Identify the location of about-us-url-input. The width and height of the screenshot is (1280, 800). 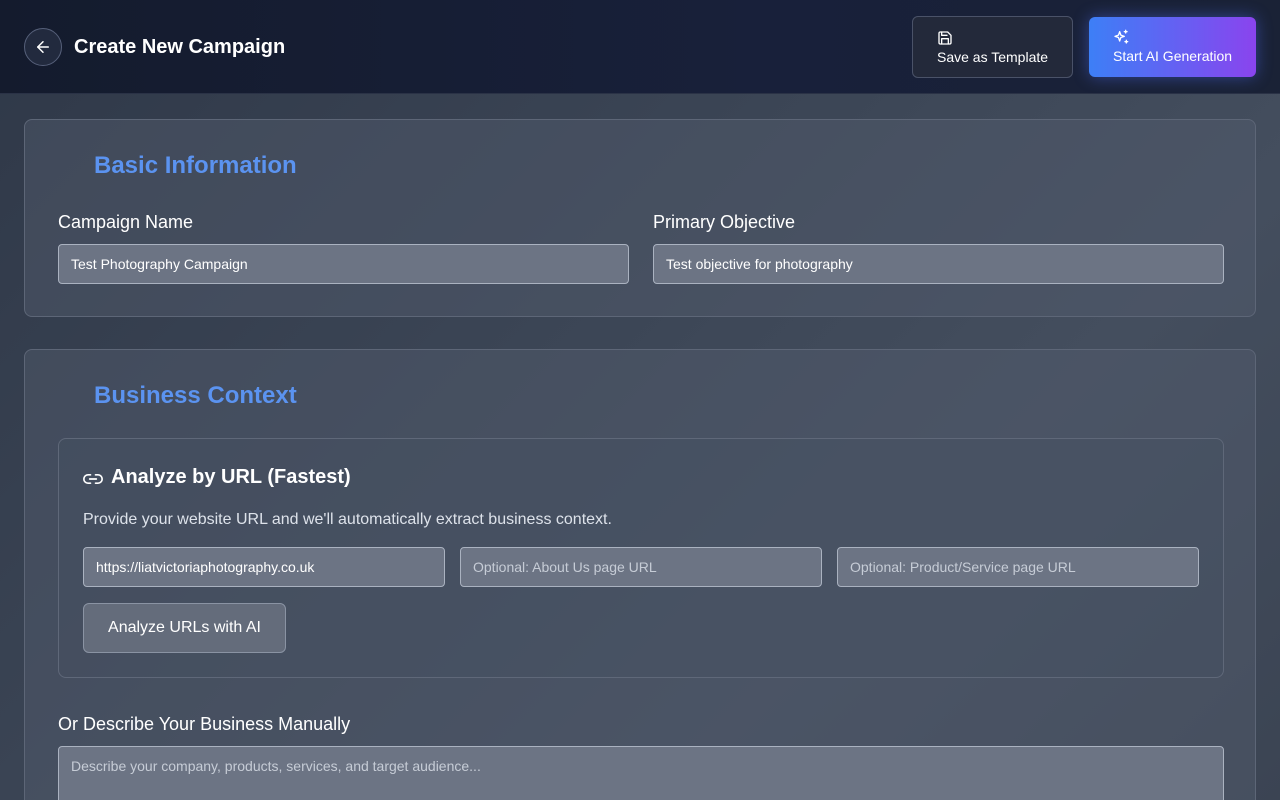
(641, 567).